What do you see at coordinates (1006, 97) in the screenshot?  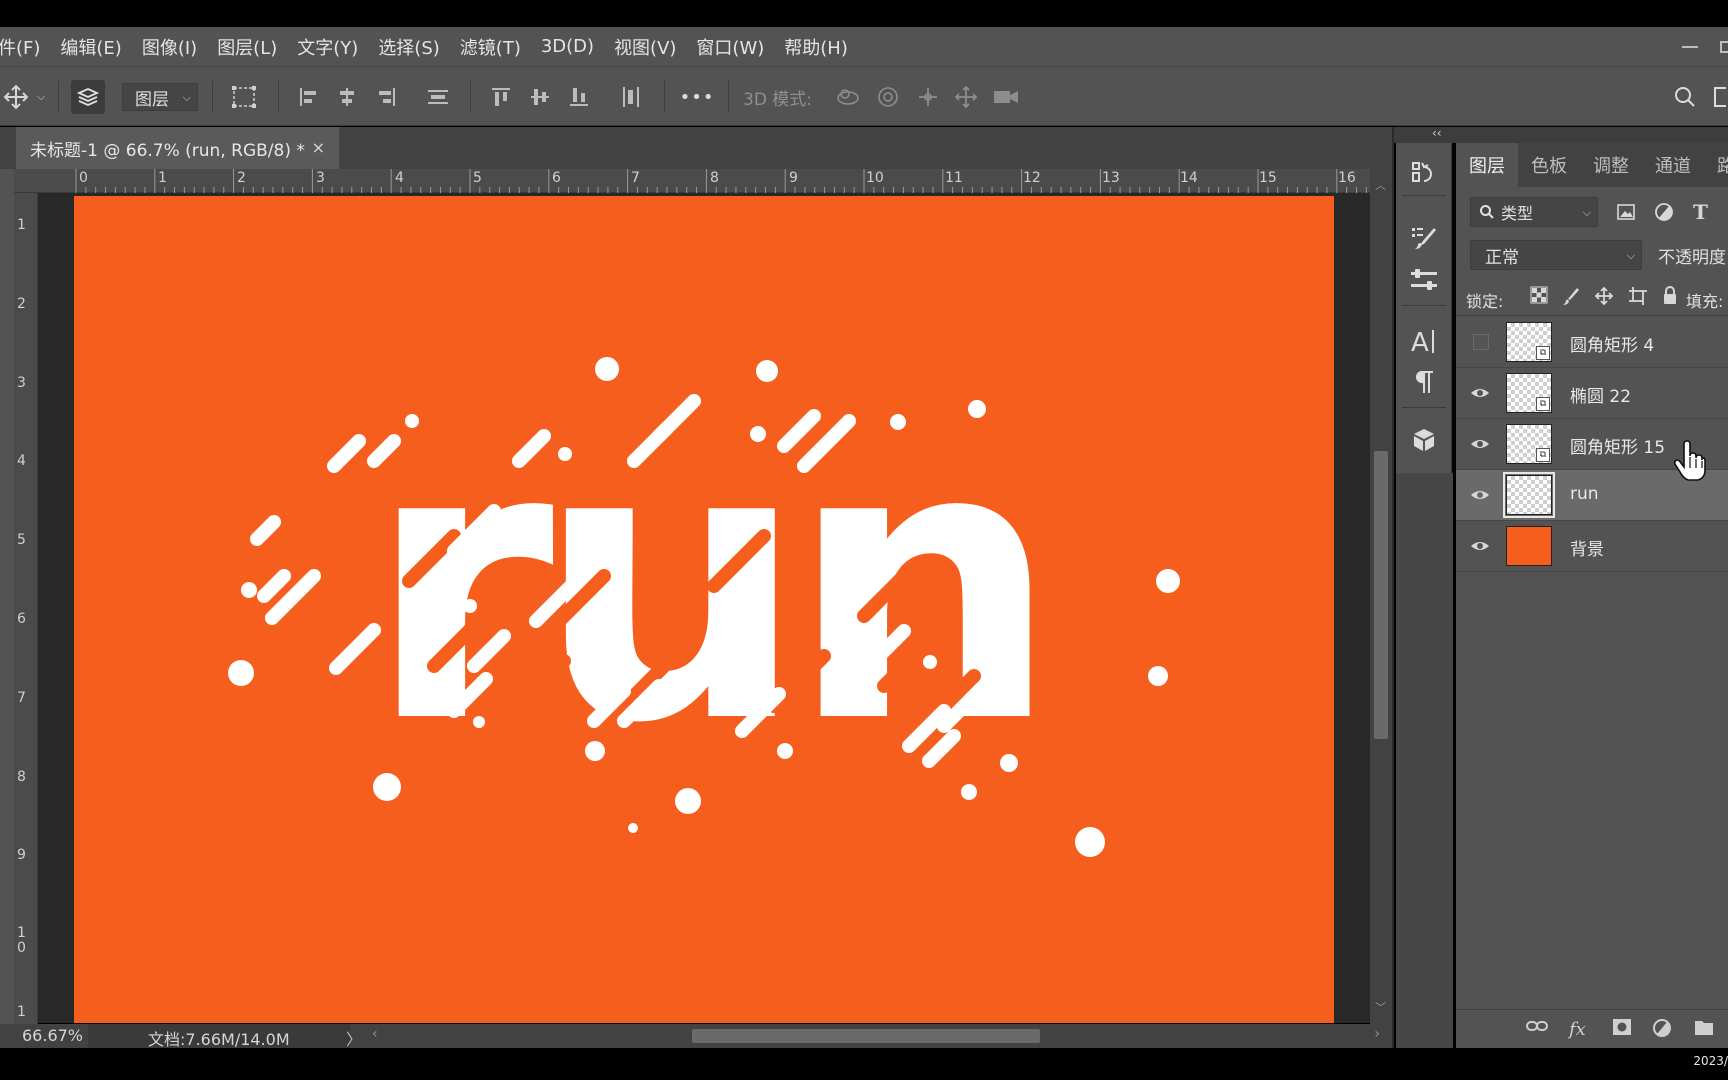 I see `3d-camera-icon` at bounding box center [1006, 97].